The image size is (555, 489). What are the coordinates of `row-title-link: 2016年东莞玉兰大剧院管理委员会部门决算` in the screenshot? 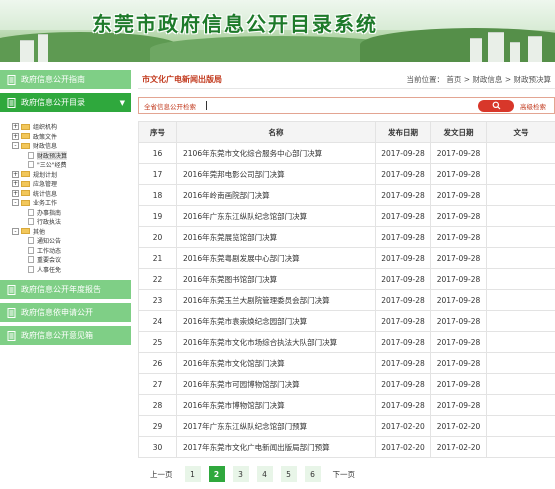 It's located at (276, 300).